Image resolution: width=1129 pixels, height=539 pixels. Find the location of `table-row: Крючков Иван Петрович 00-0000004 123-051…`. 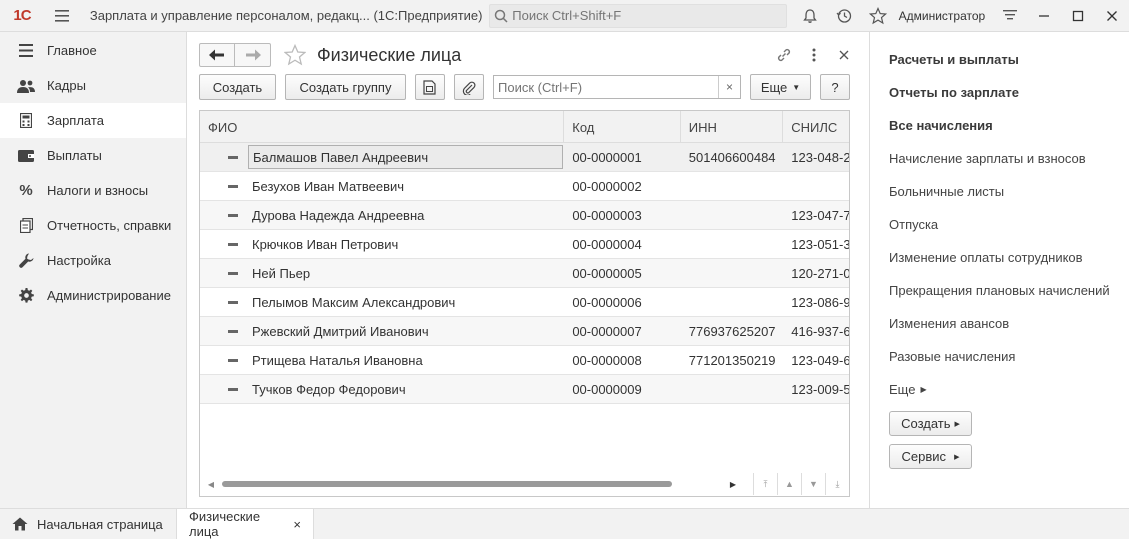

table-row: Крючков Иван Петрович 00-0000004 123-051… is located at coordinates (524, 244).